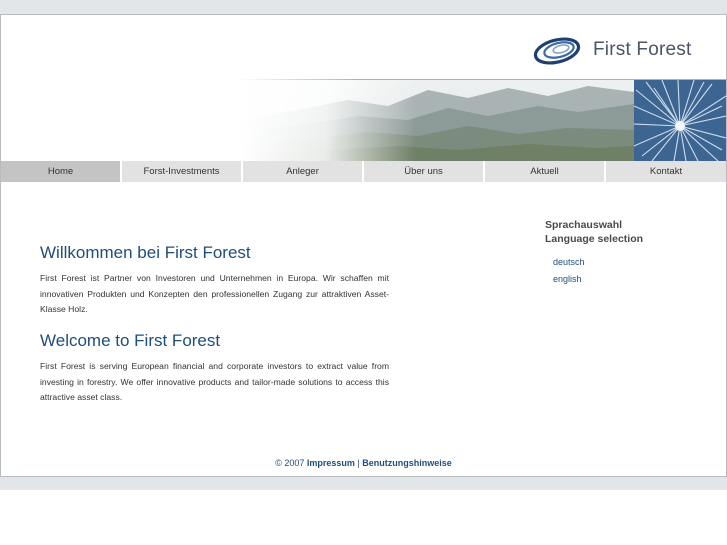 The image size is (727, 545). What do you see at coordinates (680, 120) in the screenshot?
I see `header-pine-photo` at bounding box center [680, 120].